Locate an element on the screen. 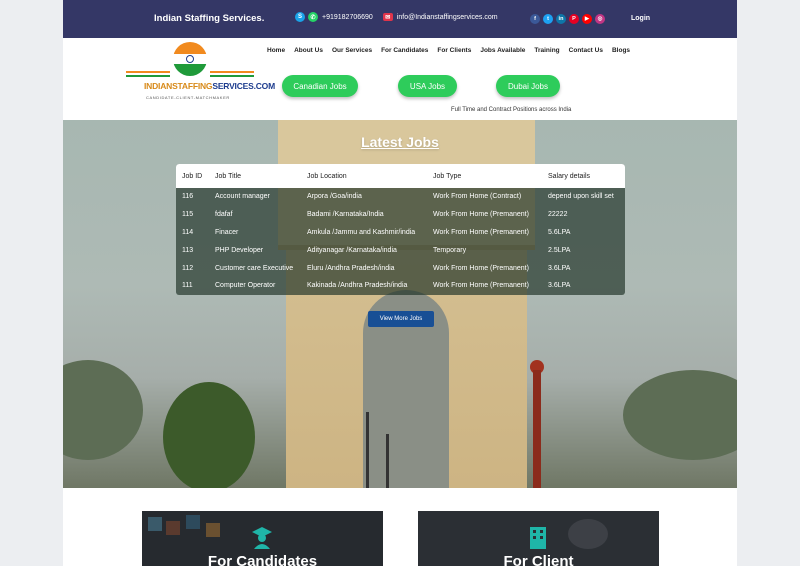 Image resolution: width=800 pixels, height=566 pixels. graduate-icon is located at coordinates (262, 538).